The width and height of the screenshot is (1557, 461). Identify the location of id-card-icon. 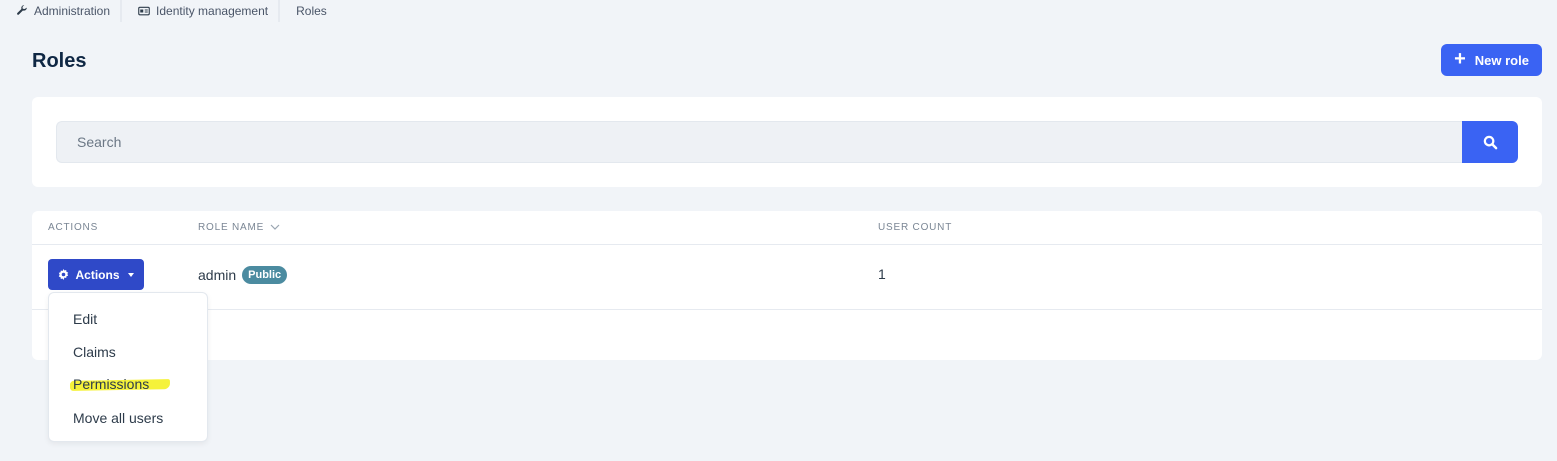
(144, 11).